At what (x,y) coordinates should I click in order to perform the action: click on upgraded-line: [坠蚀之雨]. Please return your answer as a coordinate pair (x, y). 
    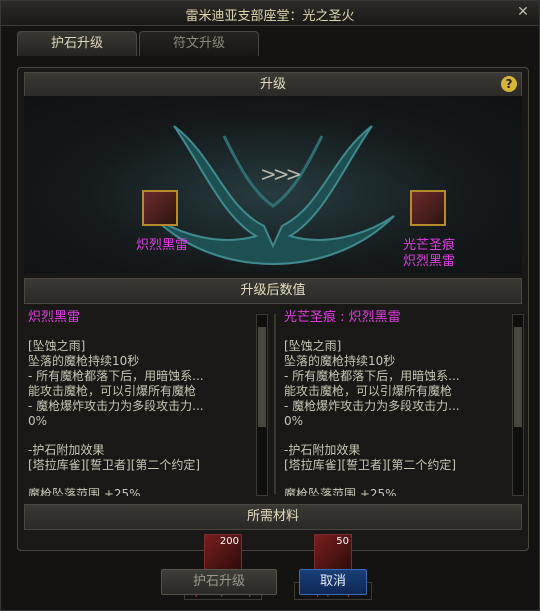
    Looking at the image, I should click on (313, 346).